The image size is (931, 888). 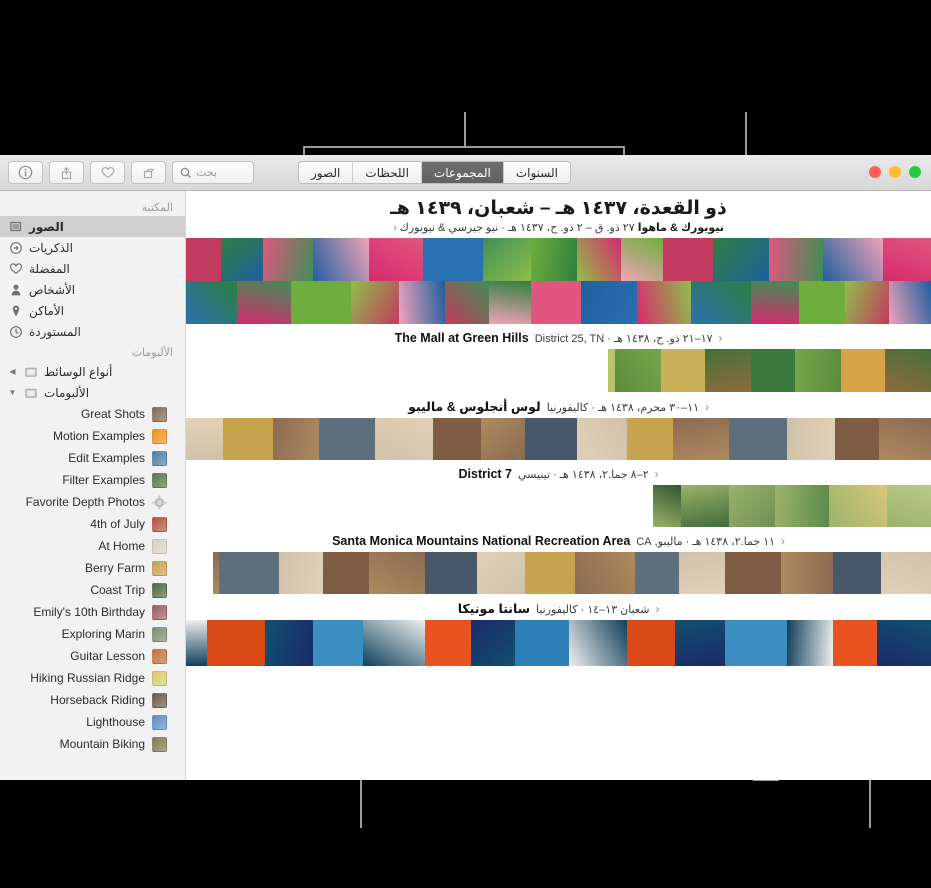 I want to click on sidebar-item-1: الذكريات, so click(x=92, y=247).